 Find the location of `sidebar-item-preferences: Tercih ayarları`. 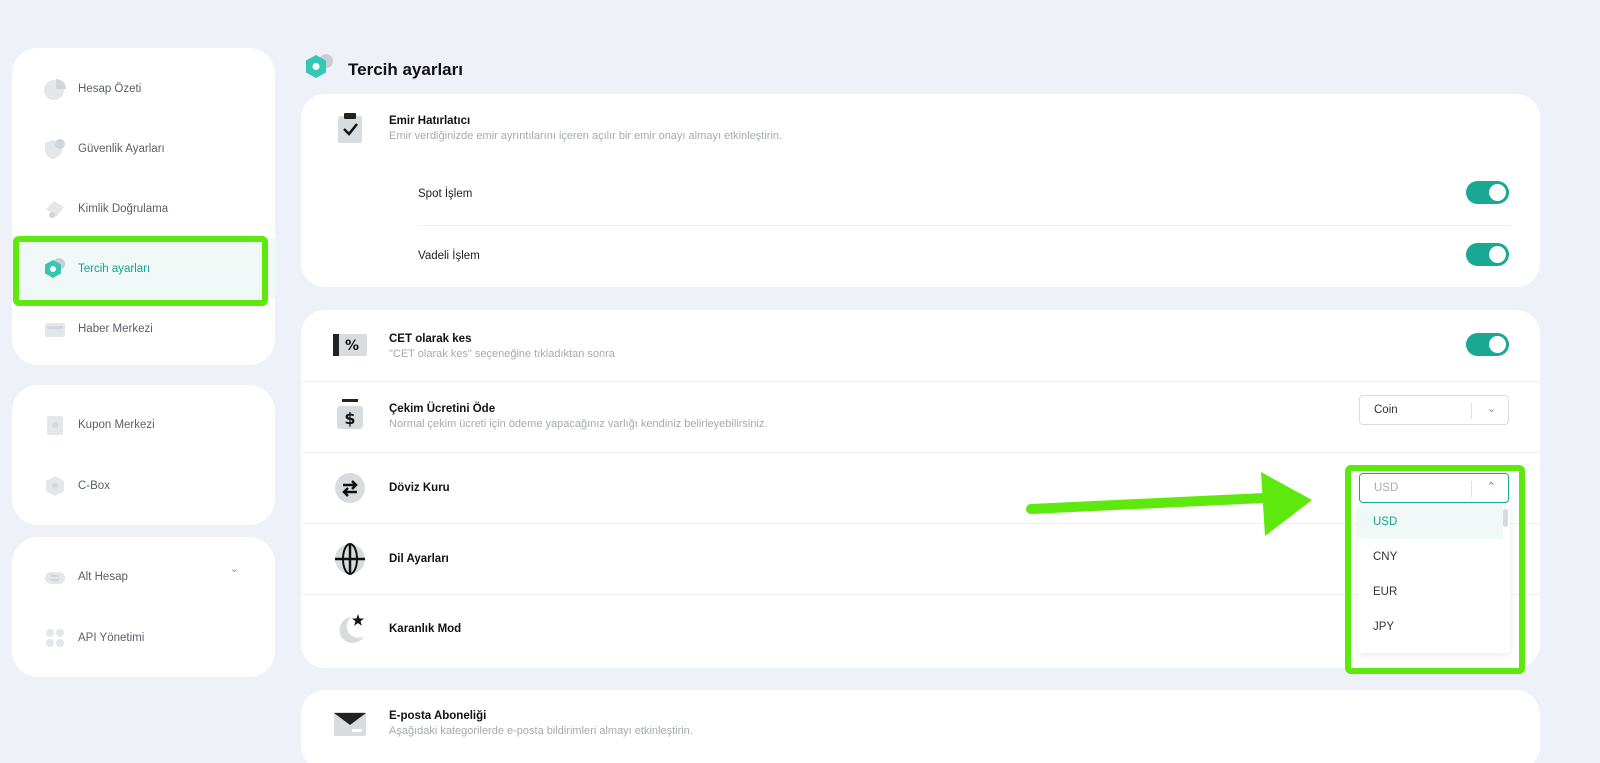

sidebar-item-preferences: Tercih ayarları is located at coordinates (143, 268).